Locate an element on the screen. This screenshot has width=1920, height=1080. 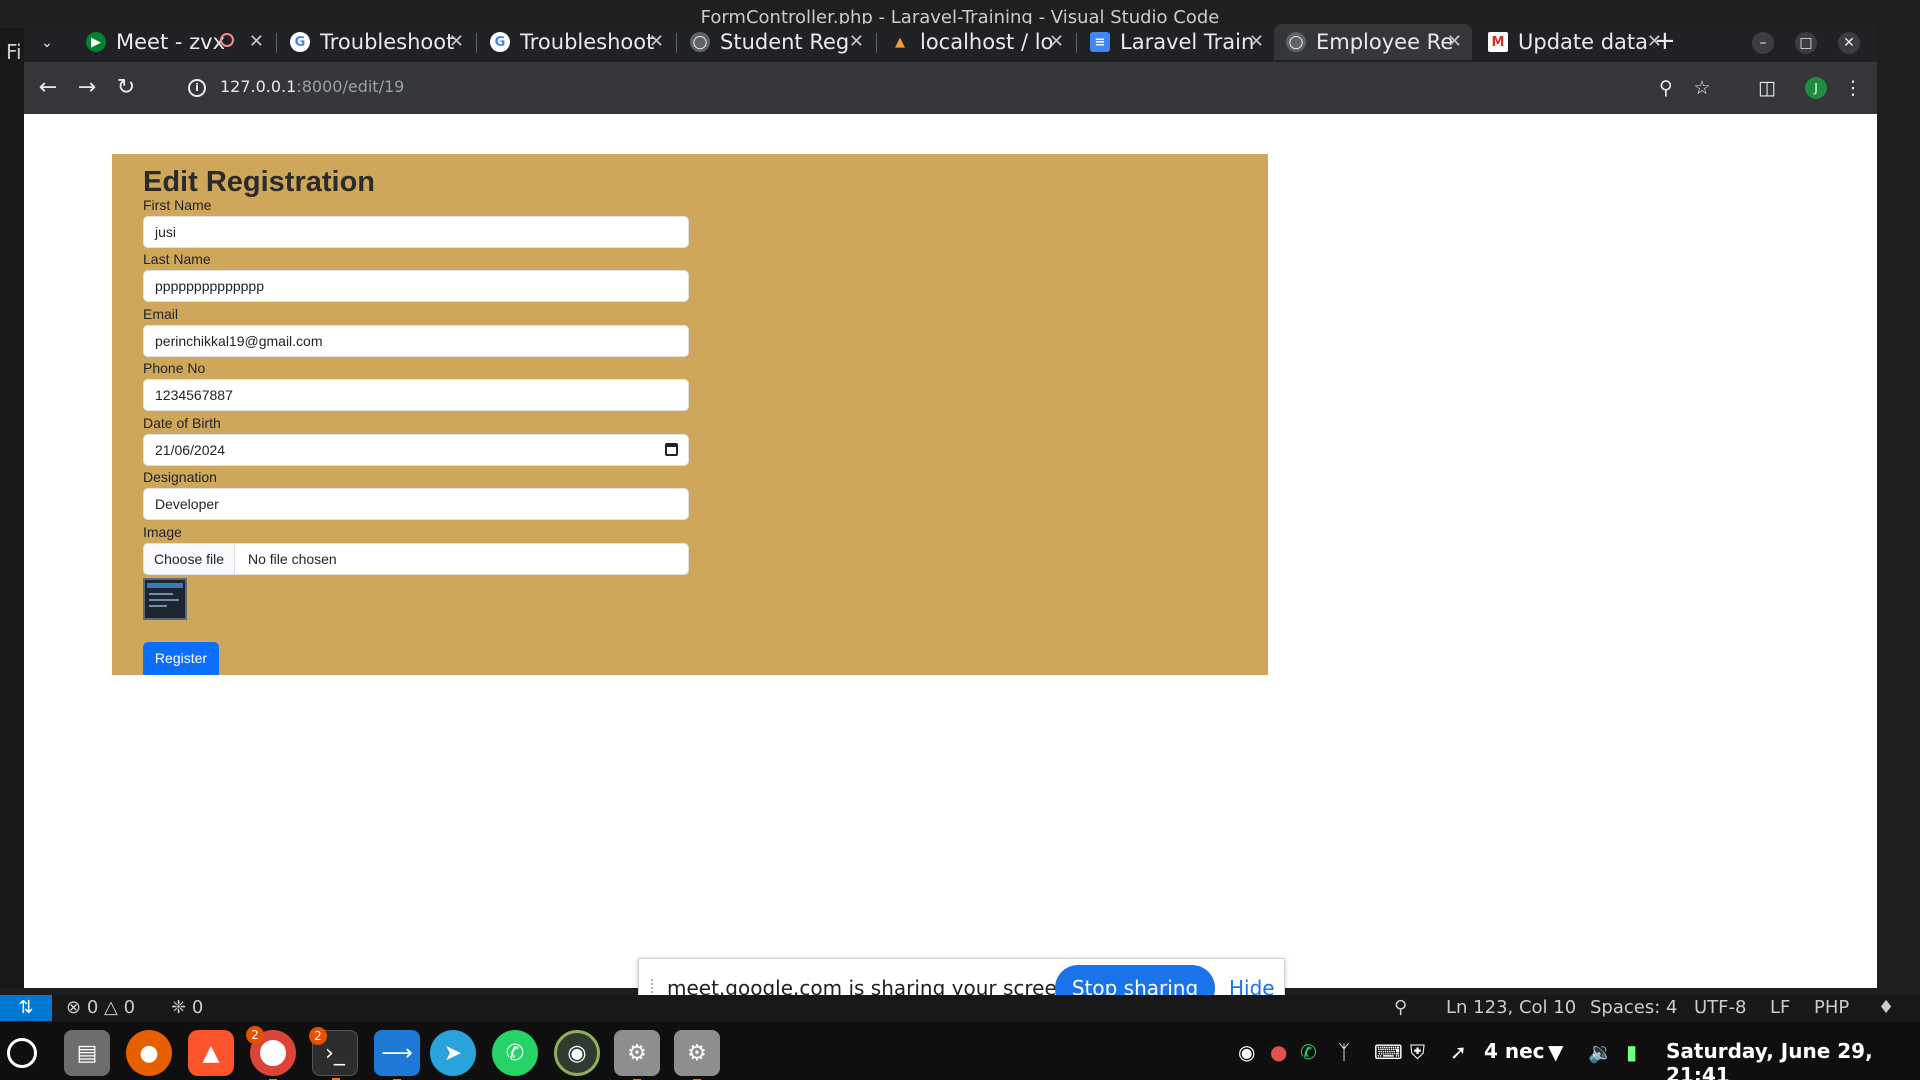
tab-troubleshoot-2: G Troubleshoot ✕ is located at coordinates (576, 42).